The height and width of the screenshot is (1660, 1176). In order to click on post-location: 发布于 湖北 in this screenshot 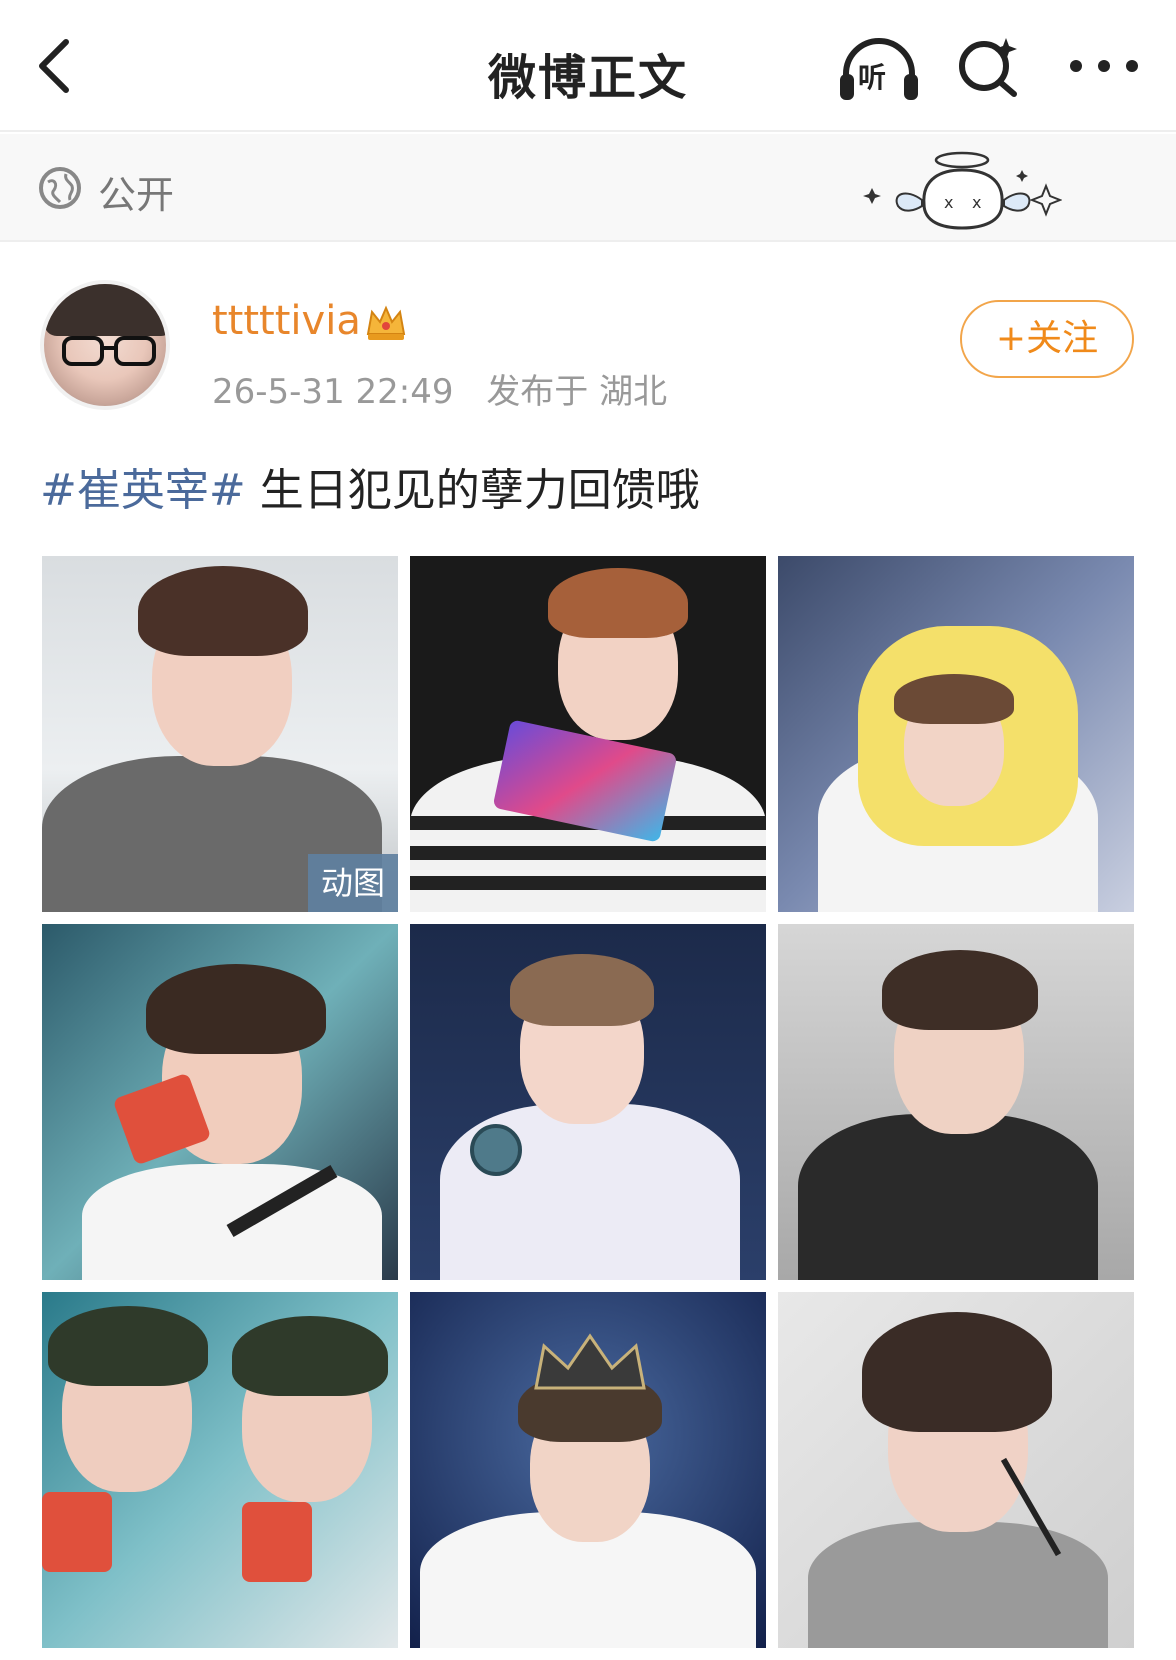, I will do `click(577, 392)`.